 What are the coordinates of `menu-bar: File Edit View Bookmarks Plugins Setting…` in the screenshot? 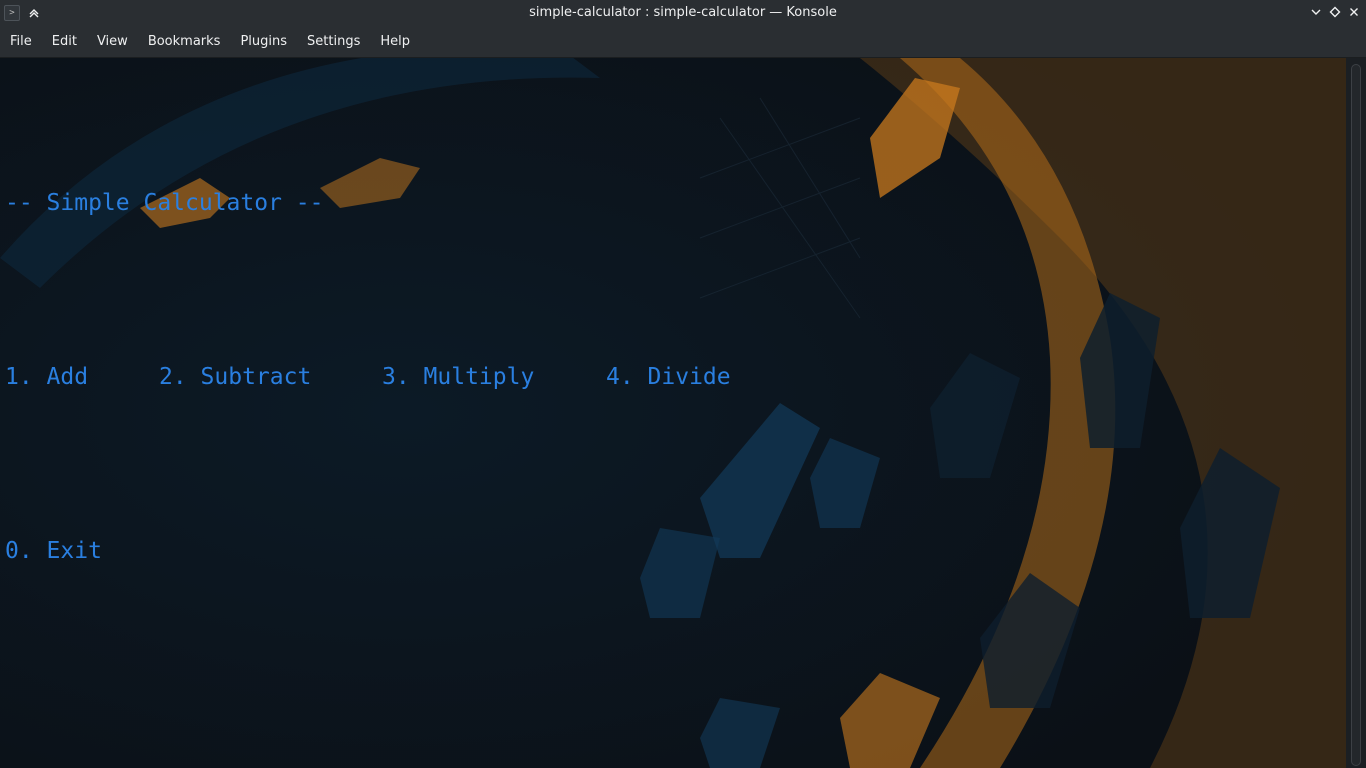 It's located at (683, 42).